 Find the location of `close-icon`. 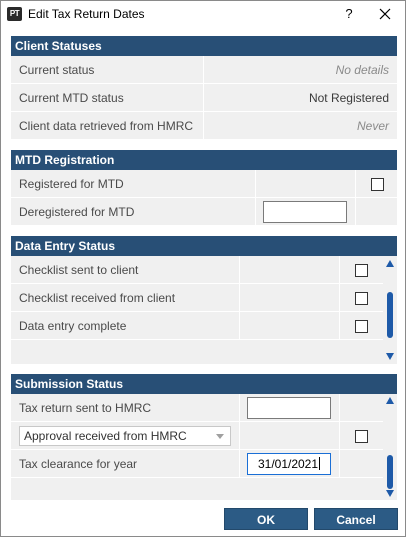

close-icon is located at coordinates (385, 14).